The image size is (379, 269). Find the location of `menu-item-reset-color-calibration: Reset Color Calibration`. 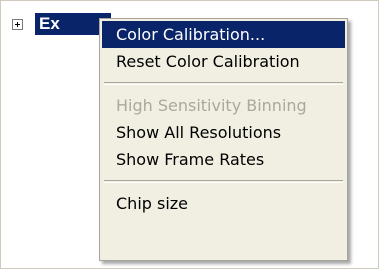

menu-item-reset-color-calibration: Reset Color Calibration is located at coordinates (223, 61).